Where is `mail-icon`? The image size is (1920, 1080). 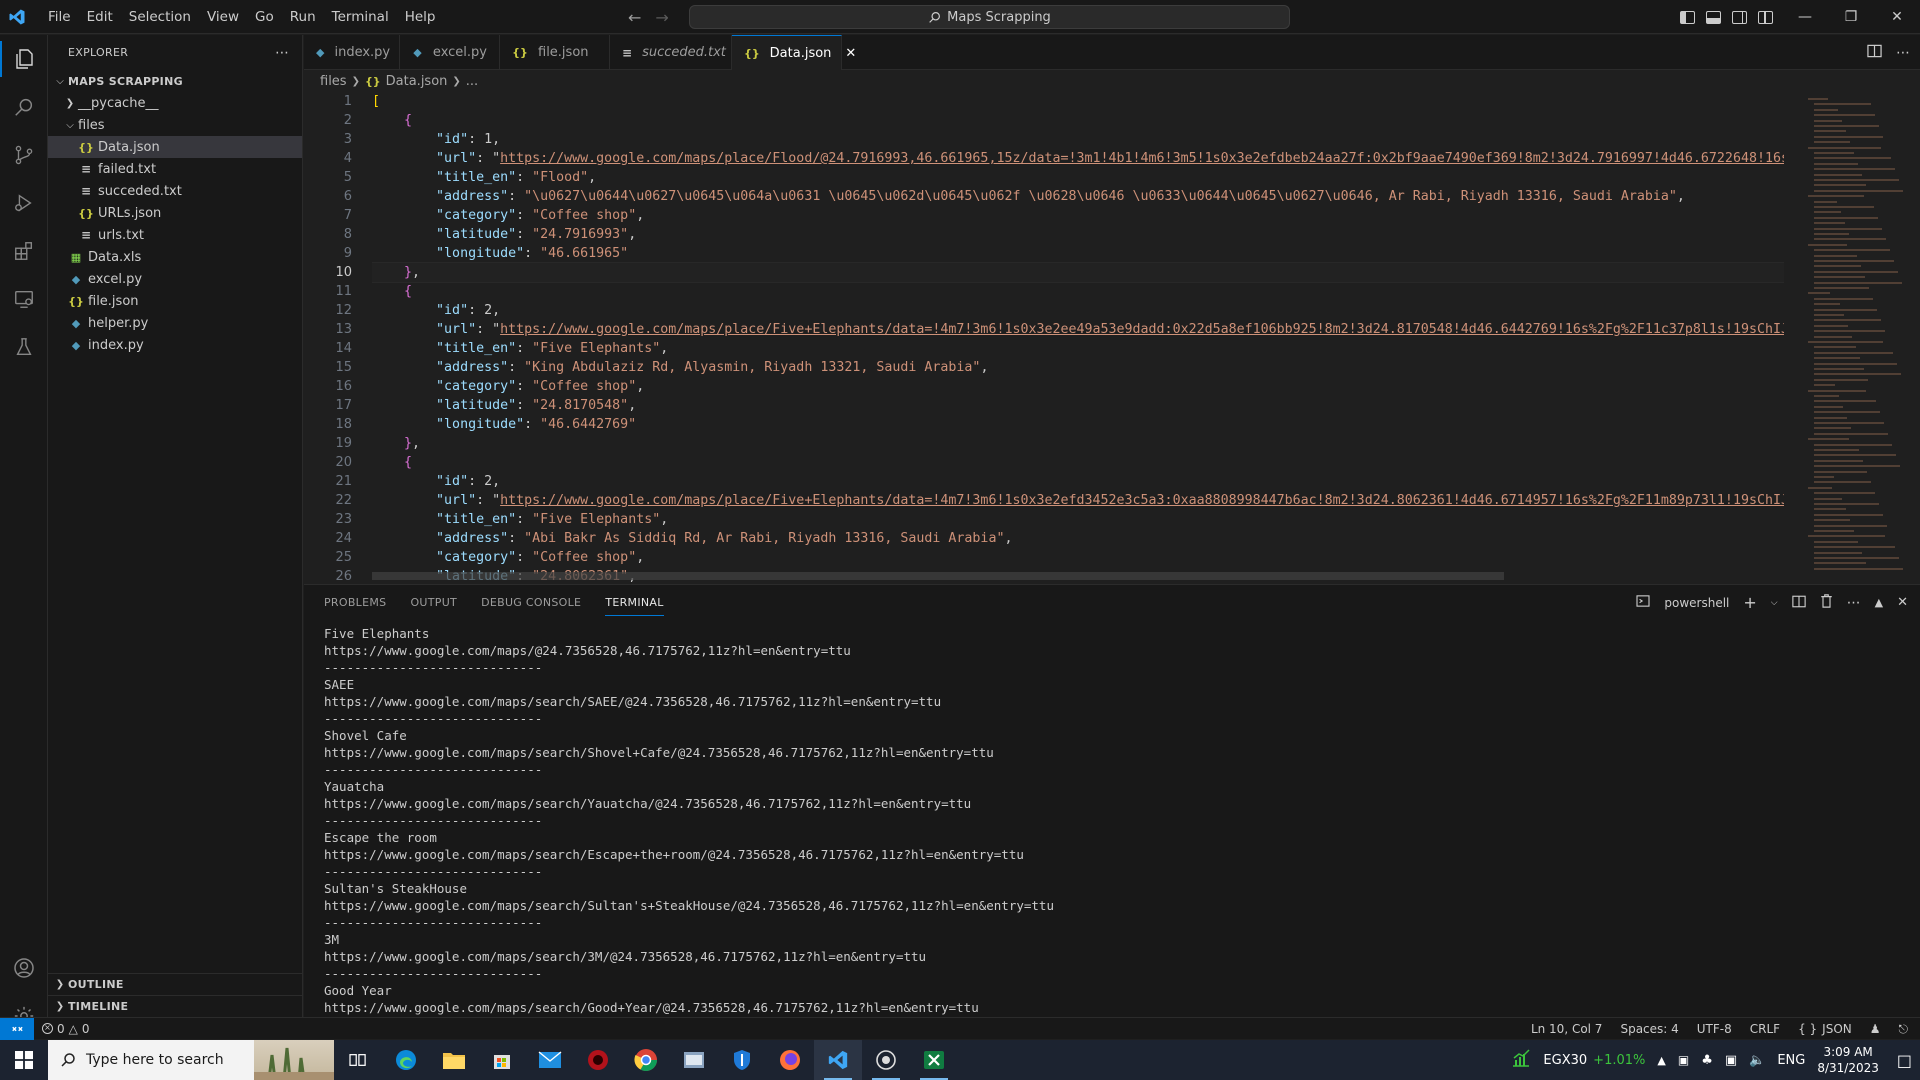
mail-icon is located at coordinates (550, 1060).